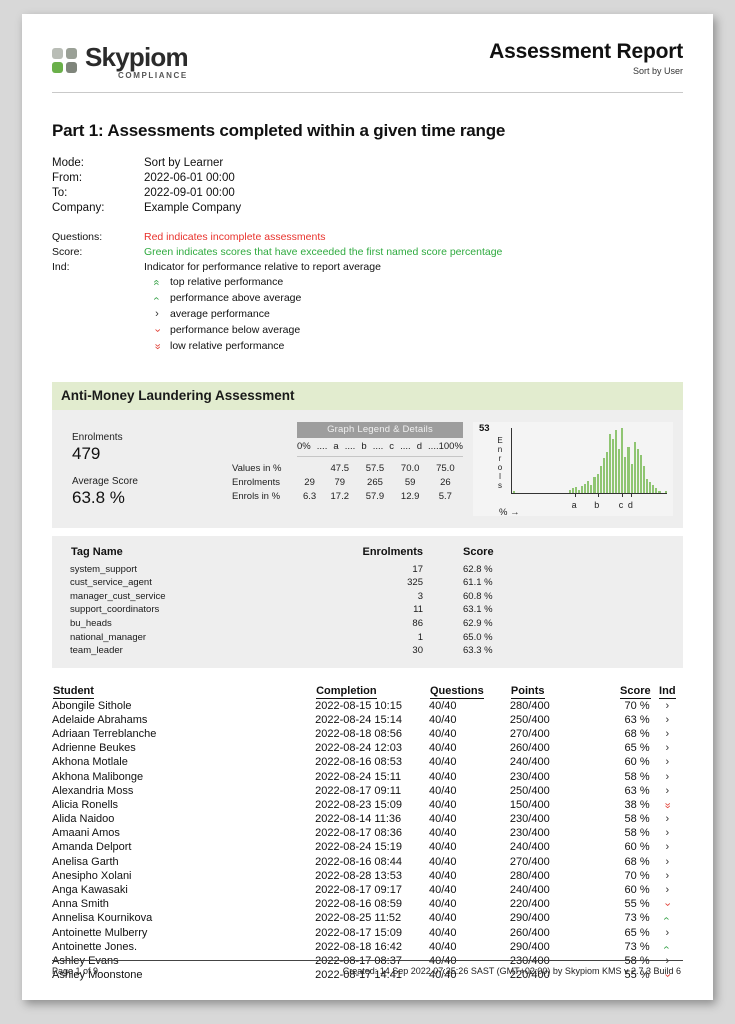  Describe the element at coordinates (375, 496) in the screenshot. I see `graph-detail-value: 57.9` at that location.